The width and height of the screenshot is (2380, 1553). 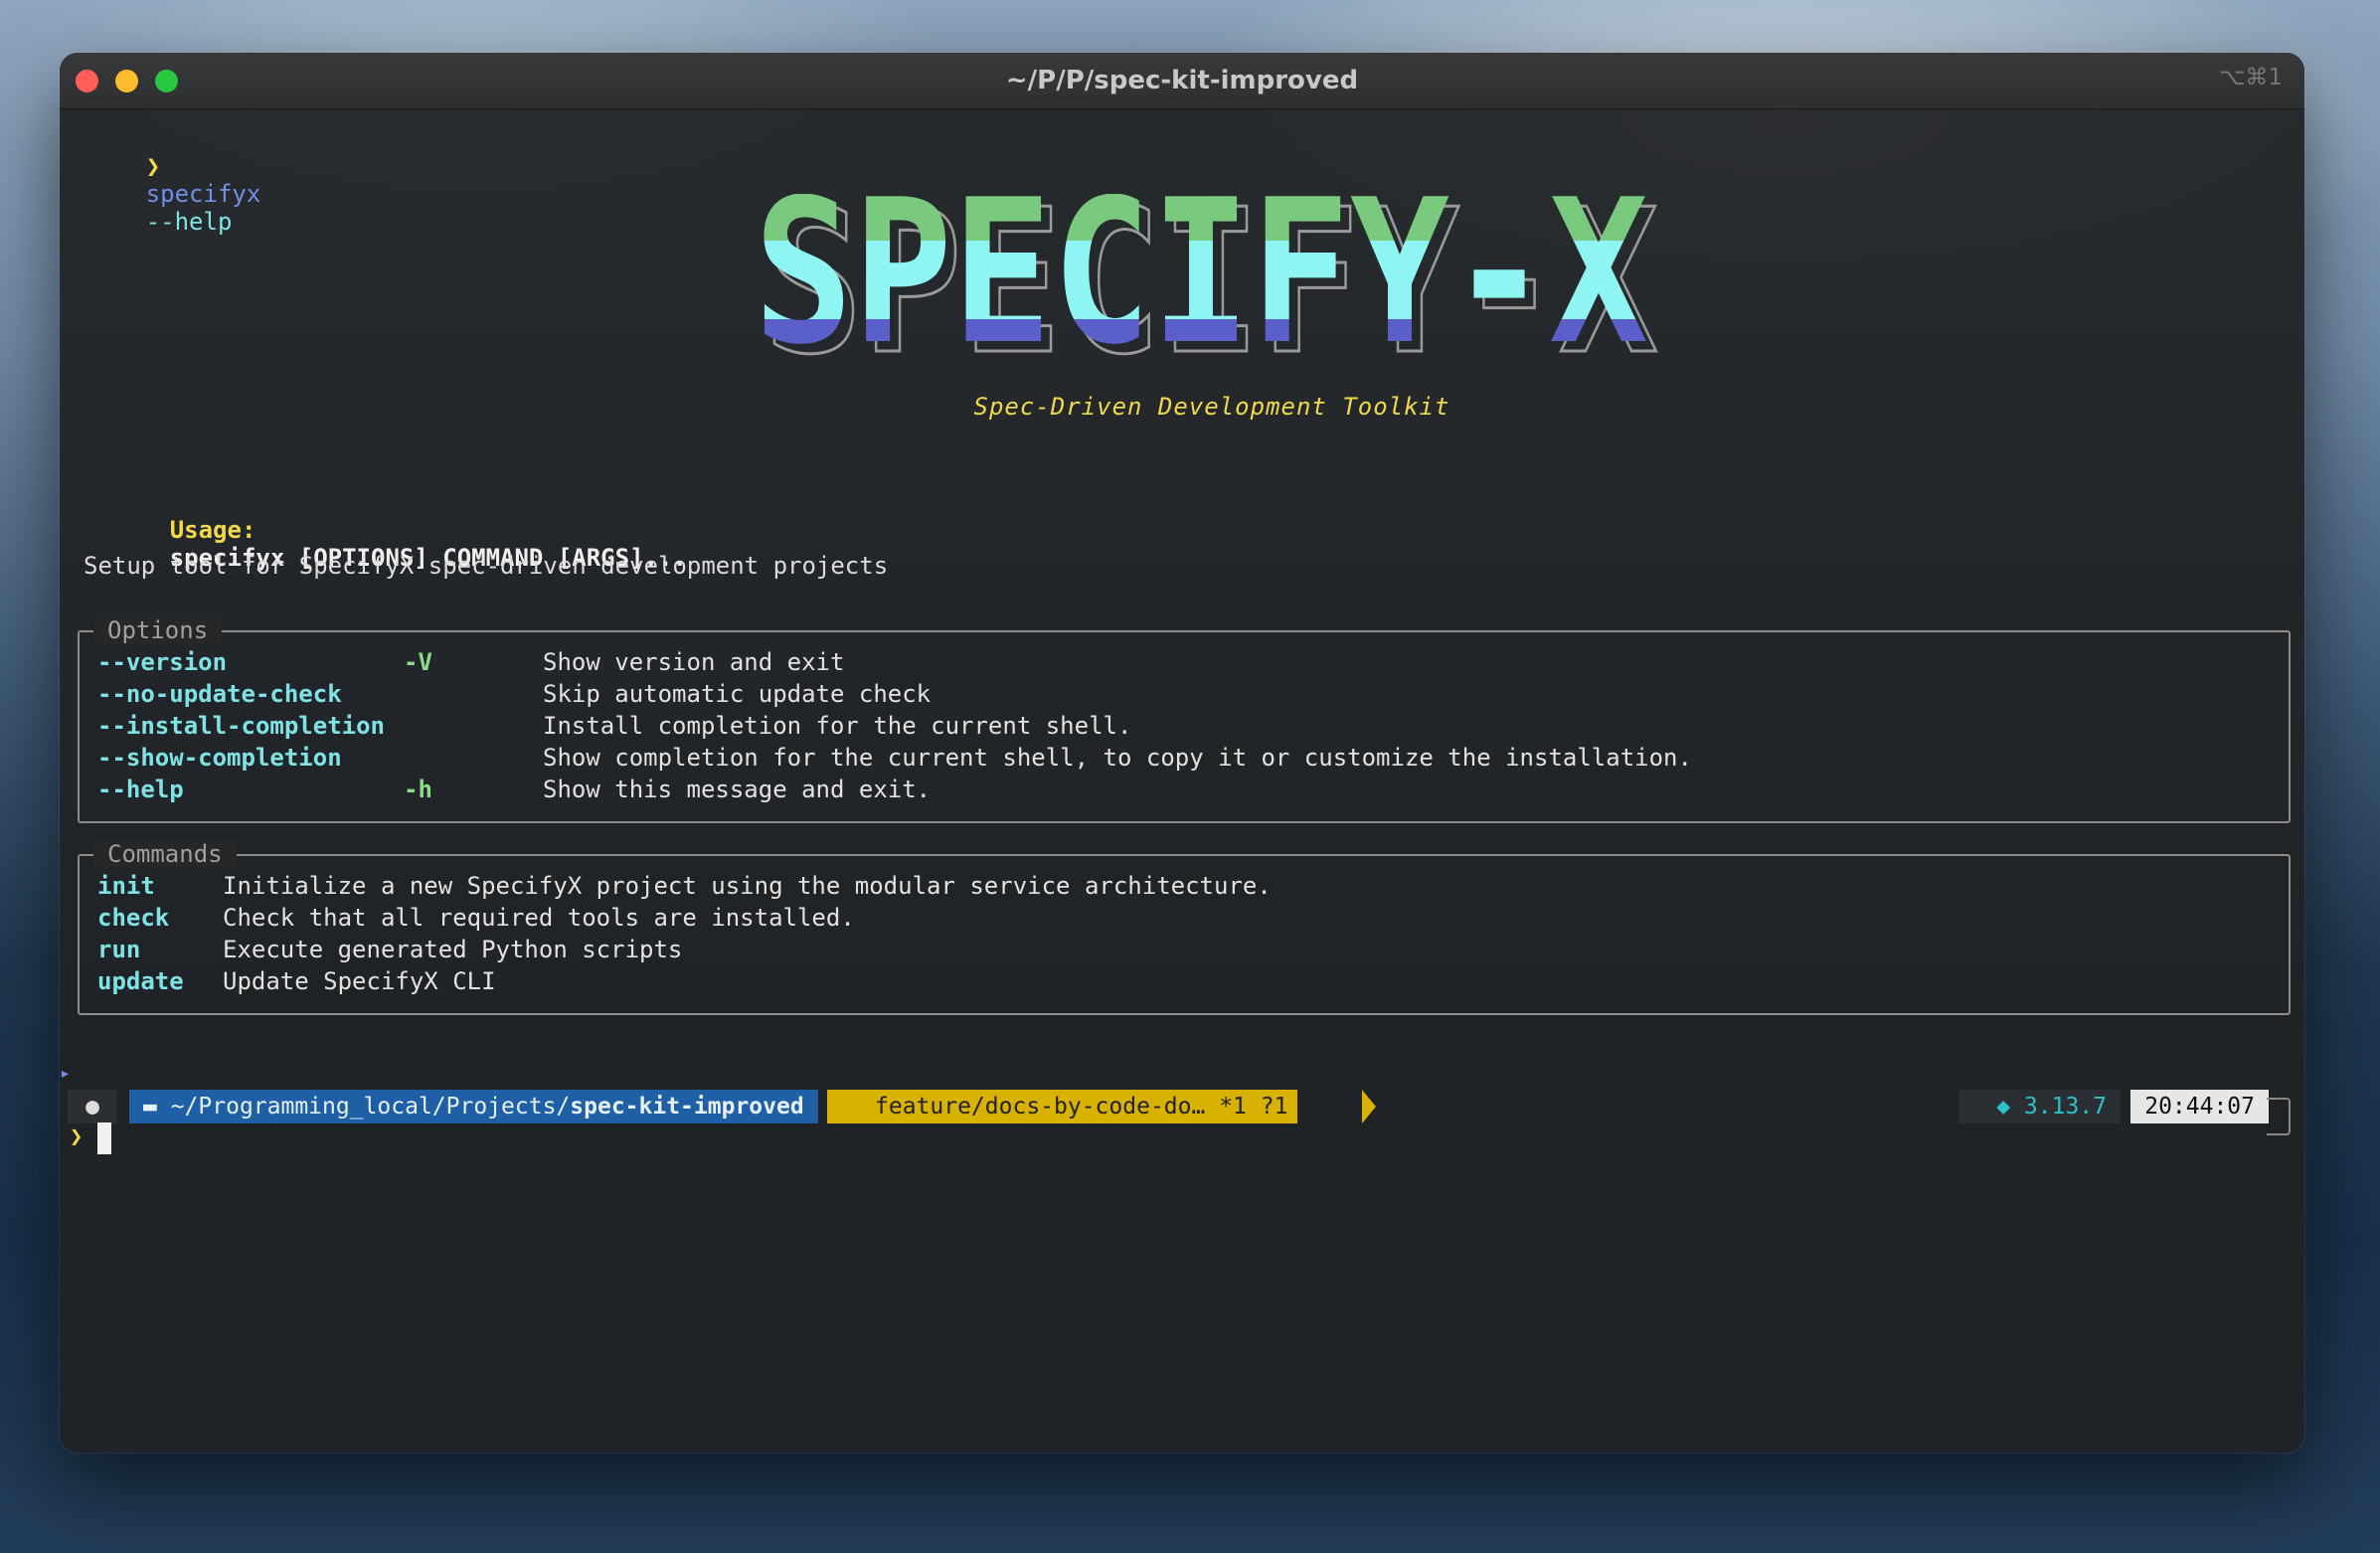 I want to click on command-description: Update SpecifyX CLI, so click(x=359, y=981).